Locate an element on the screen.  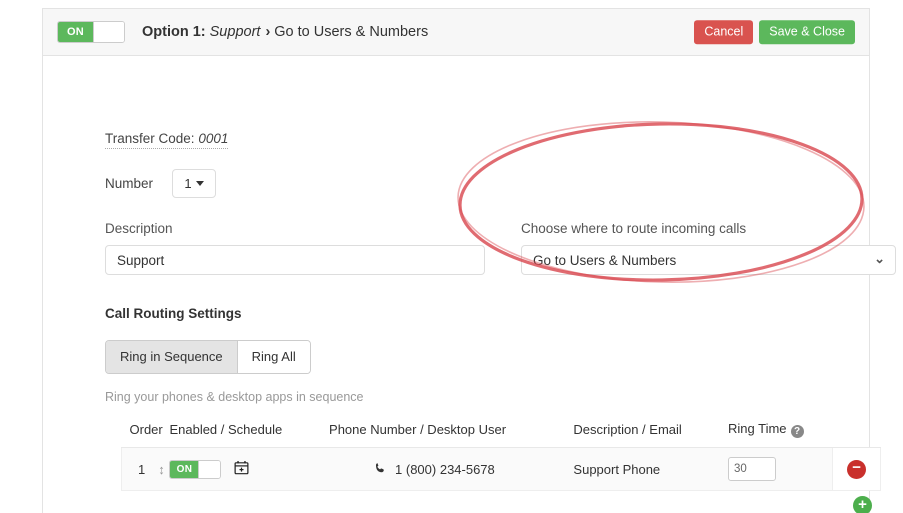
row-enabled-toggle: ON is located at coordinates (195, 469).